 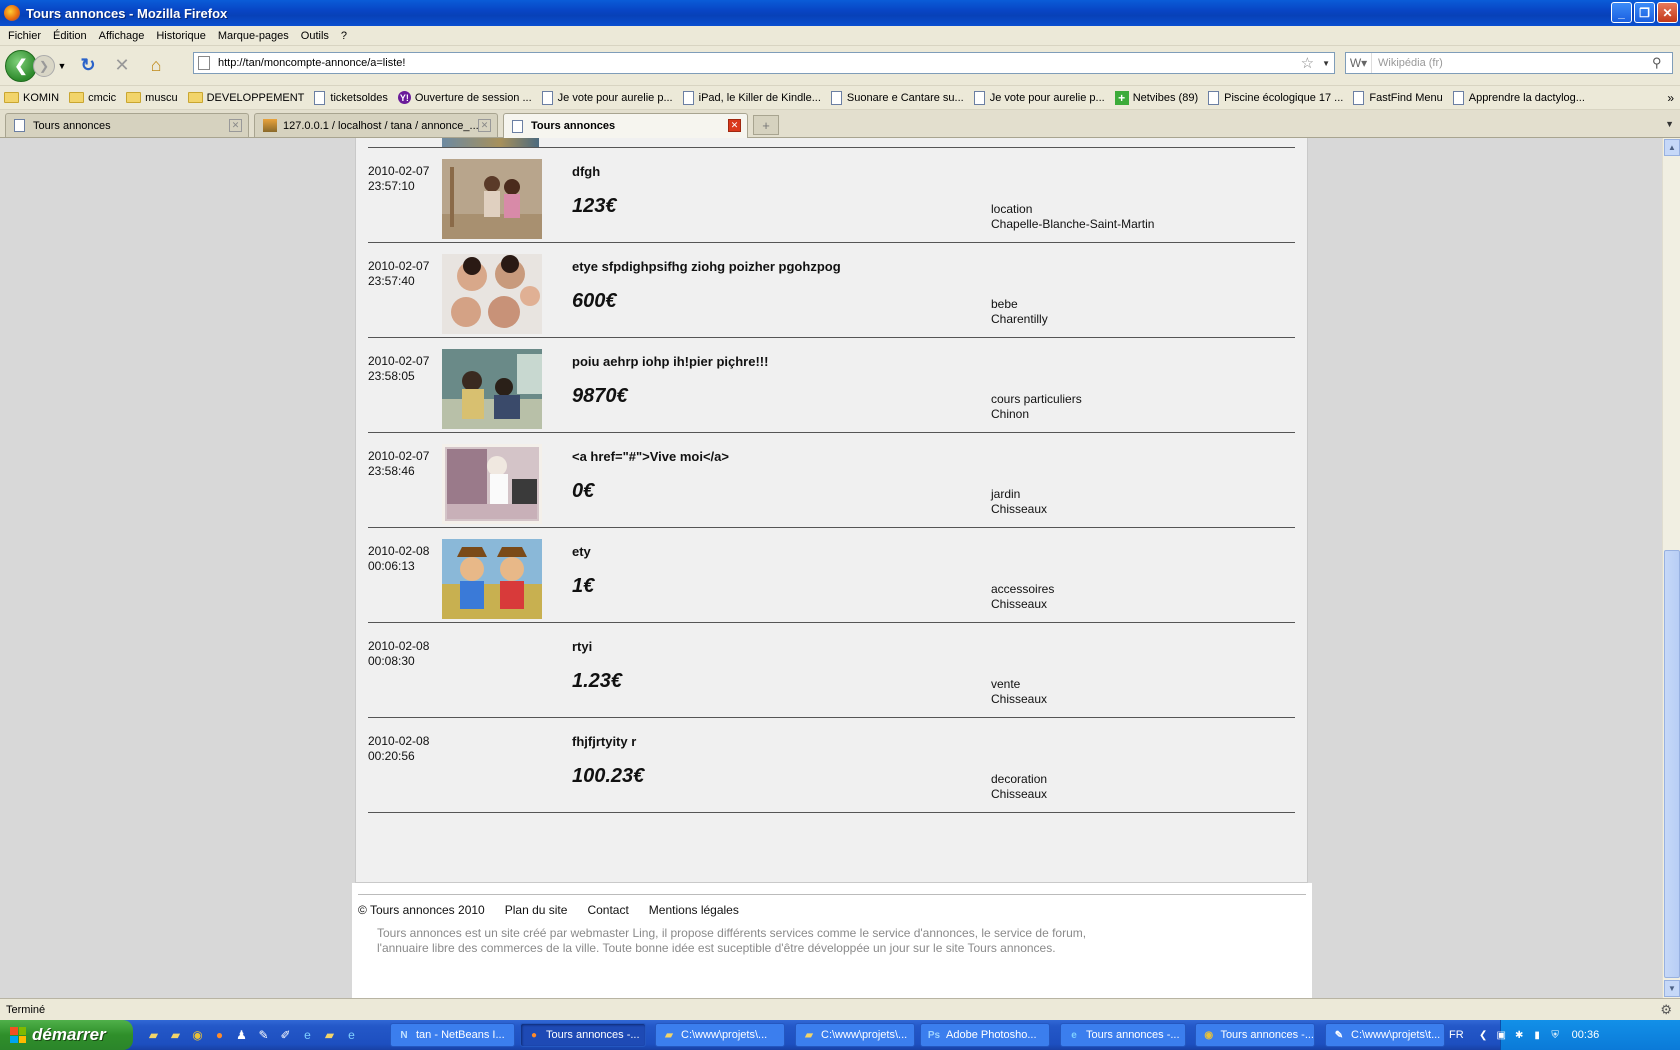 I want to click on search-bar: W▾ Wikipédia (fr) ⚲, so click(x=1509, y=63).